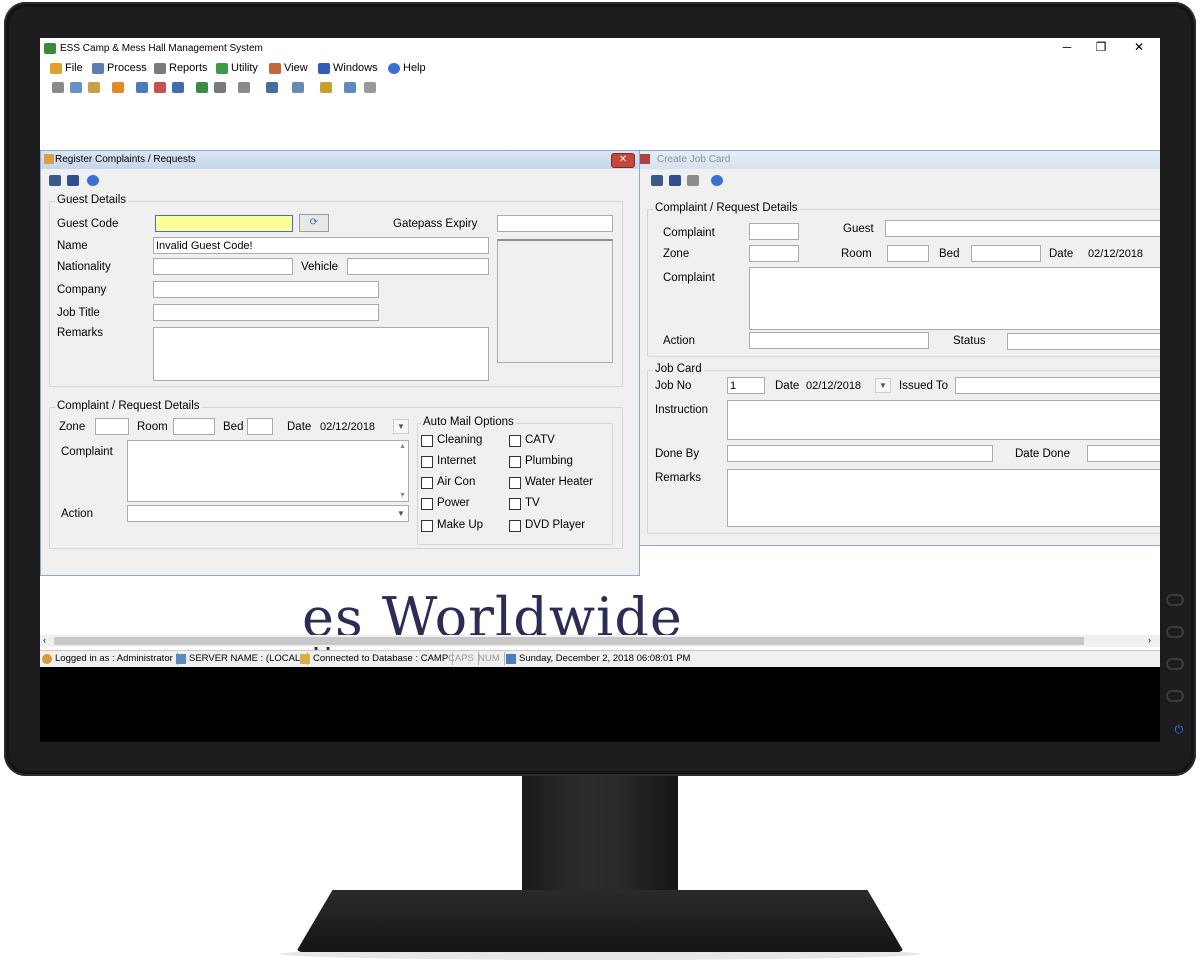  What do you see at coordinates (402, 495) in the screenshot?
I see `scroll-down-icon: ▼` at bounding box center [402, 495].